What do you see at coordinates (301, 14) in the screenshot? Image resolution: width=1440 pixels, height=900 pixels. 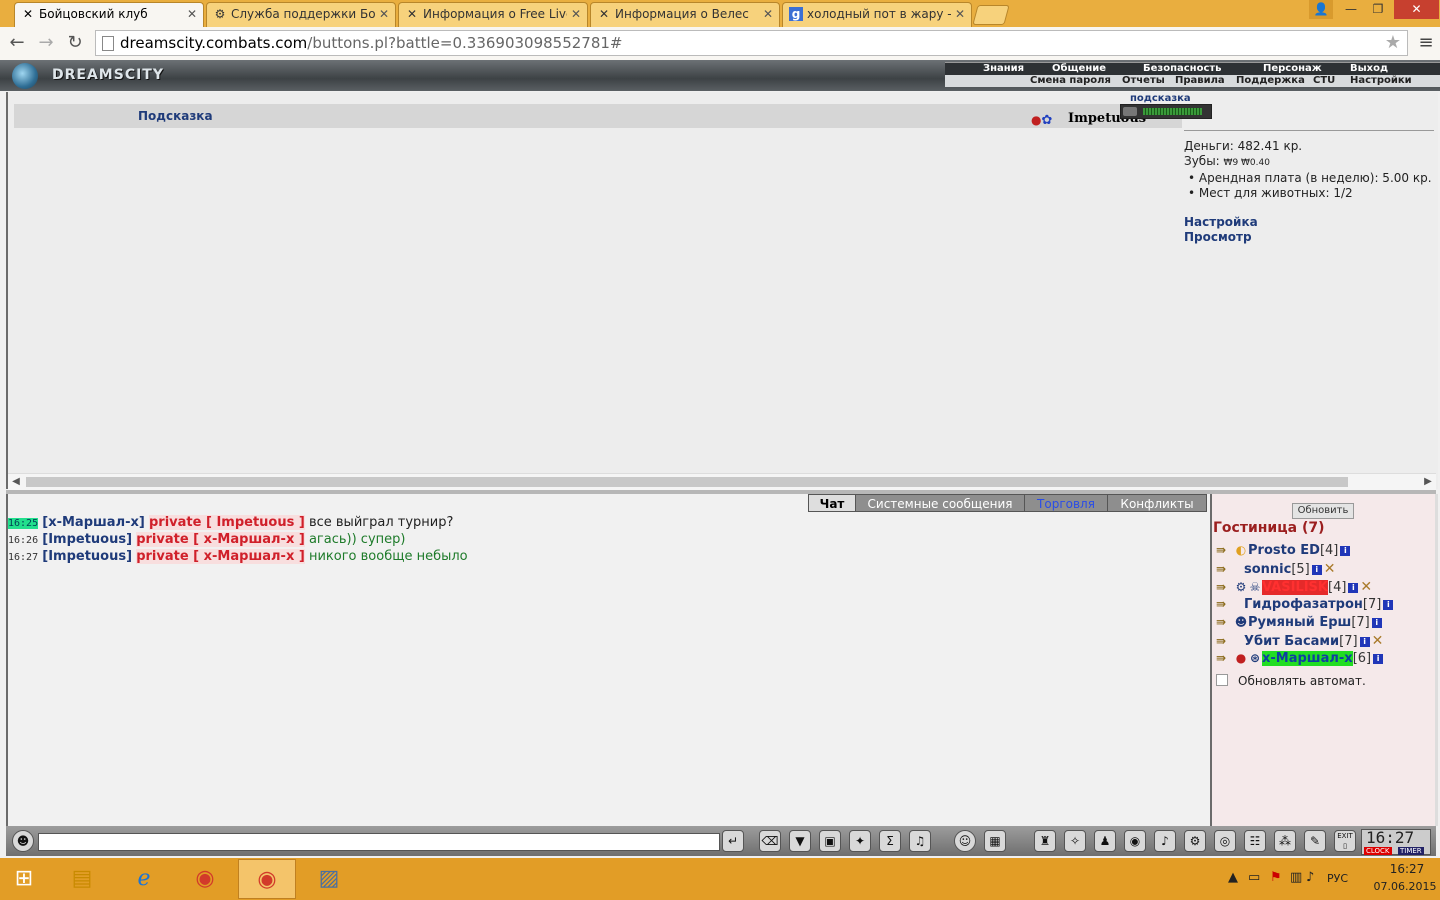 I see `tab-support: ⚙ Служба поддержки Бойц ✕` at bounding box center [301, 14].